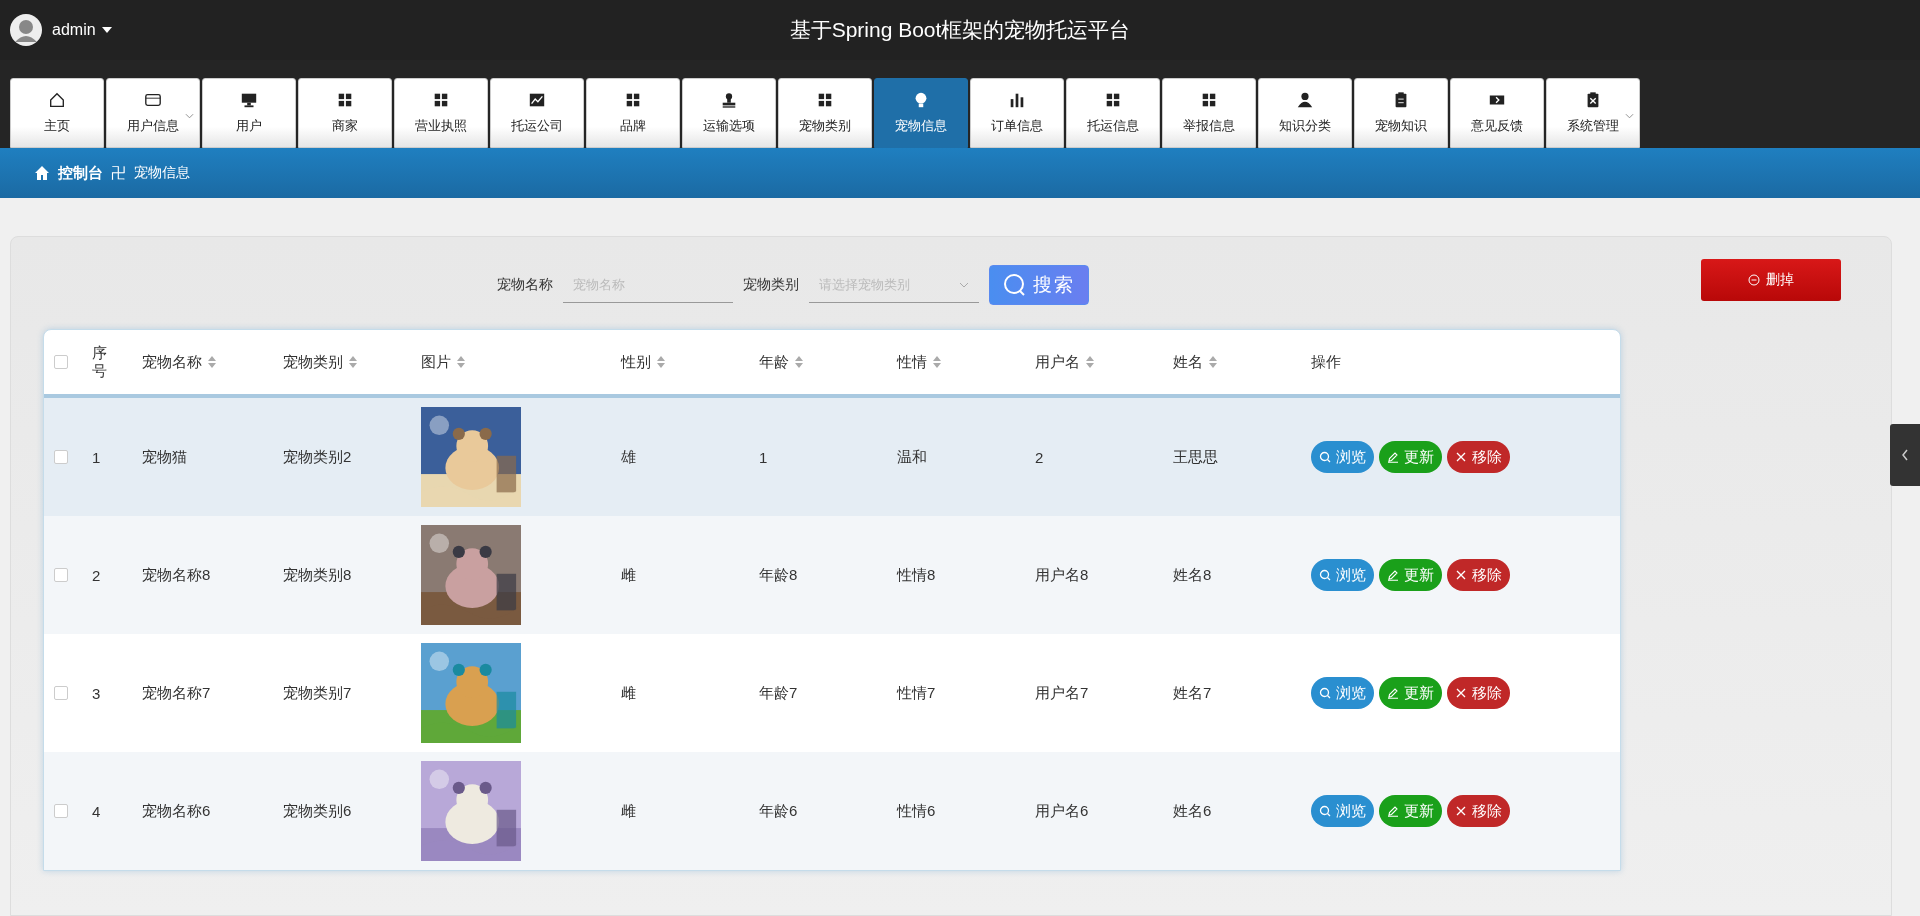 The height and width of the screenshot is (916, 1920). Describe the element at coordinates (441, 113) in the screenshot. I see `nav-tab: 营业执照` at that location.